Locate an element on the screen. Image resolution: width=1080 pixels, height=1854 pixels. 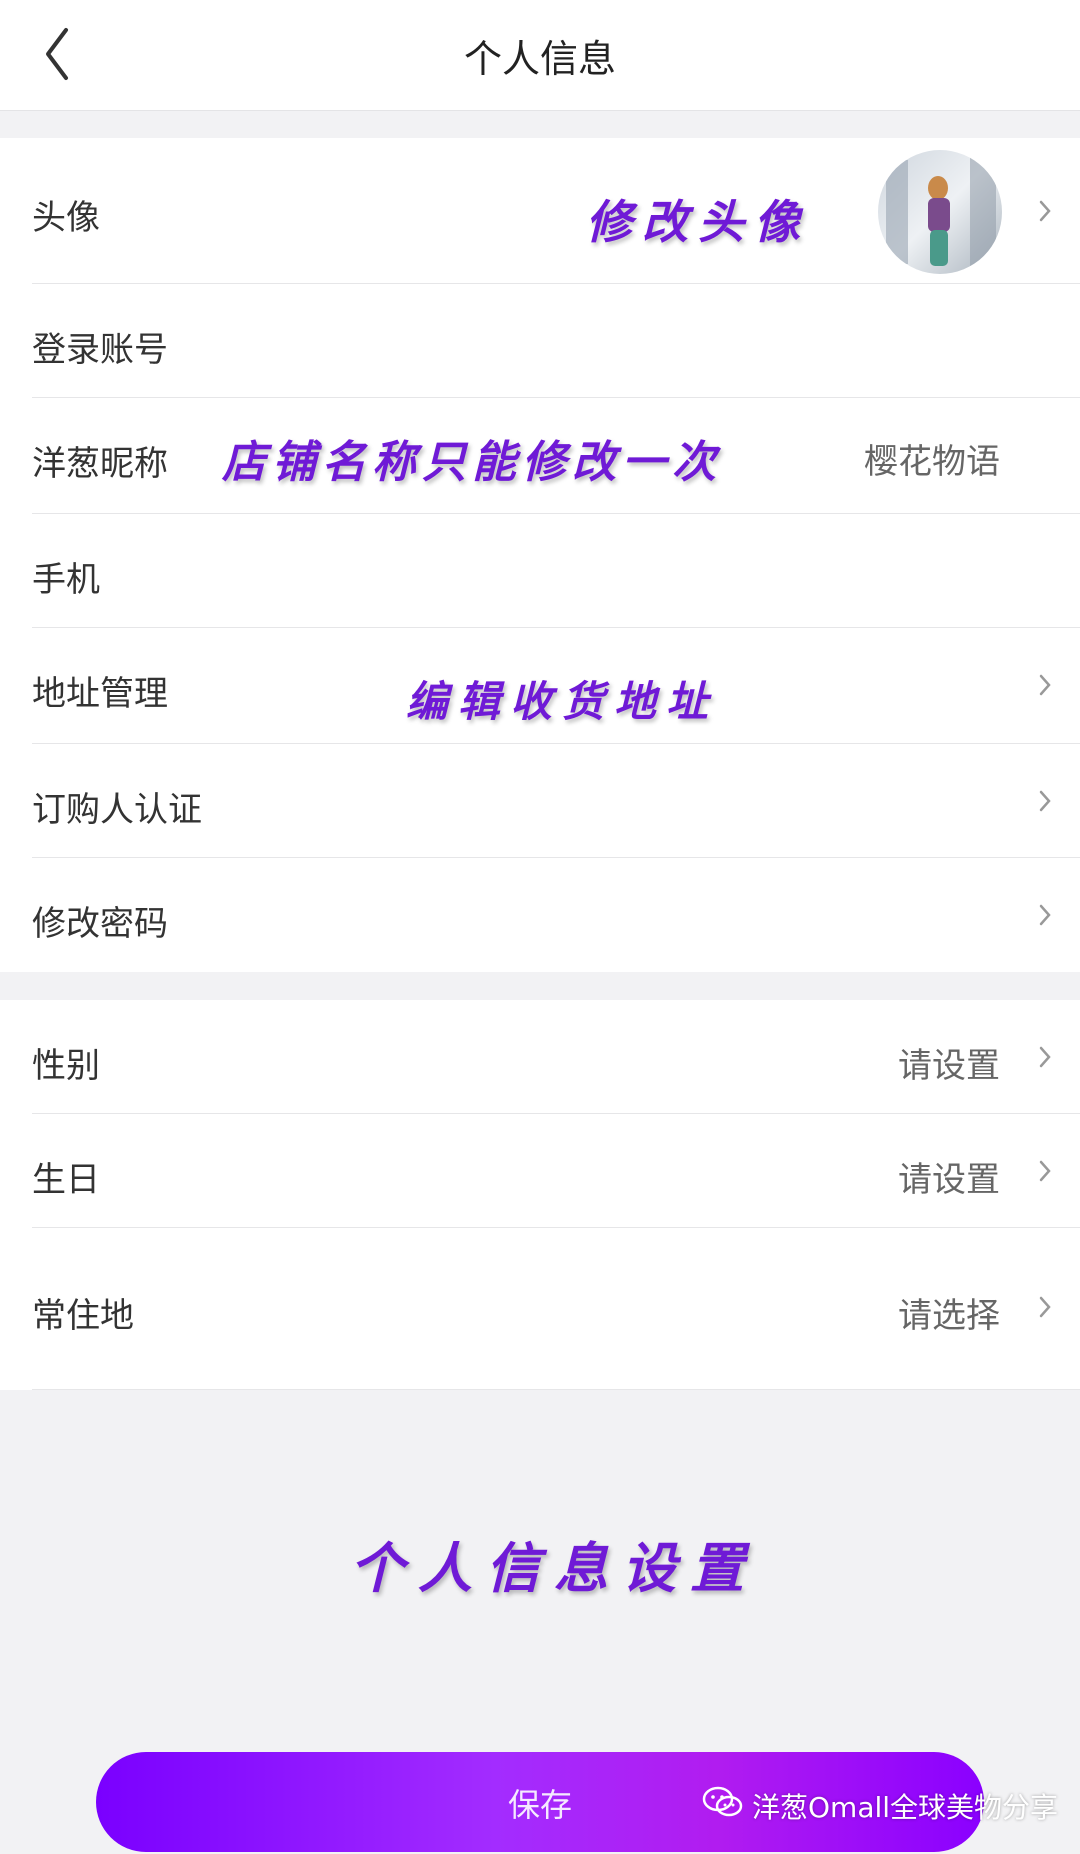
top-navigation-bar: 个人信息 is located at coordinates (540, 55).